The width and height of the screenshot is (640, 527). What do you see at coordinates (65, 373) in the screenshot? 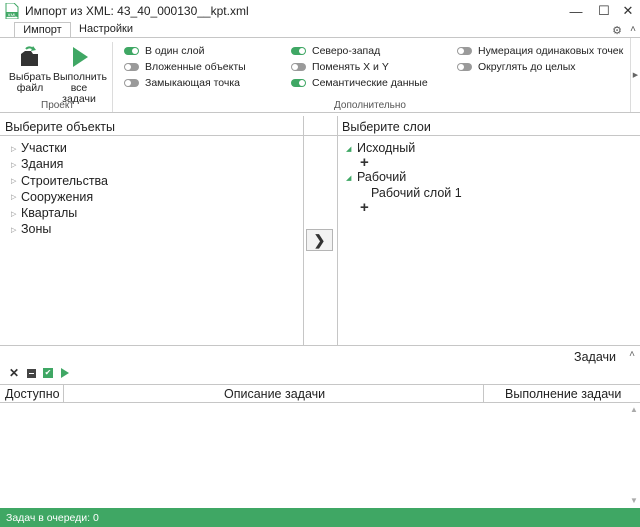
I see `run-task-icon` at bounding box center [65, 373].